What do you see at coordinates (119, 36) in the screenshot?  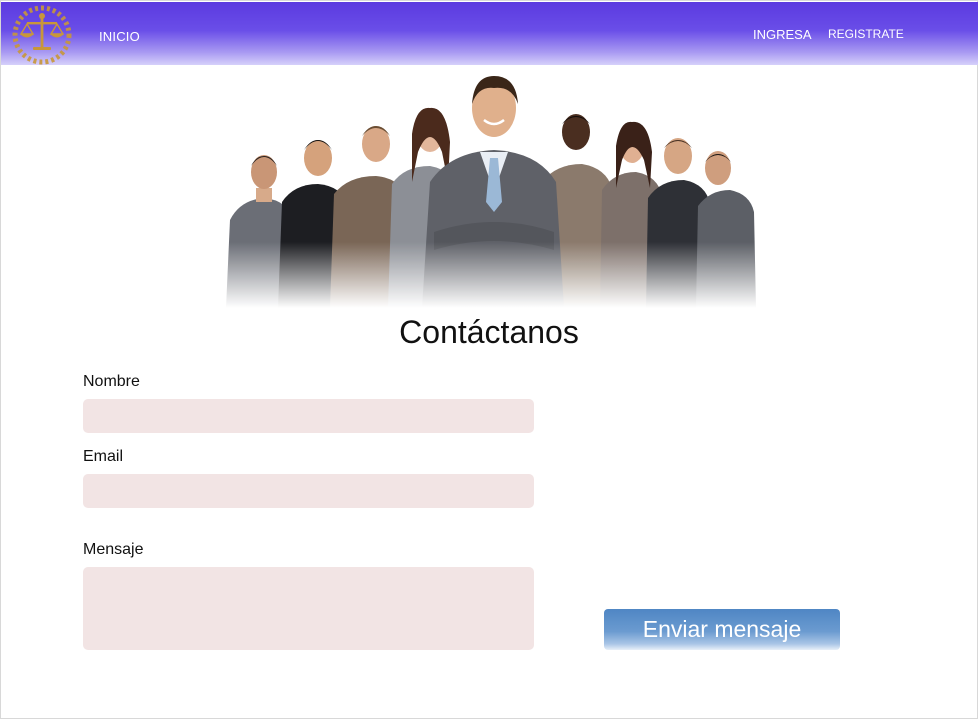 I see `nav-inicio-link: INICIO` at bounding box center [119, 36].